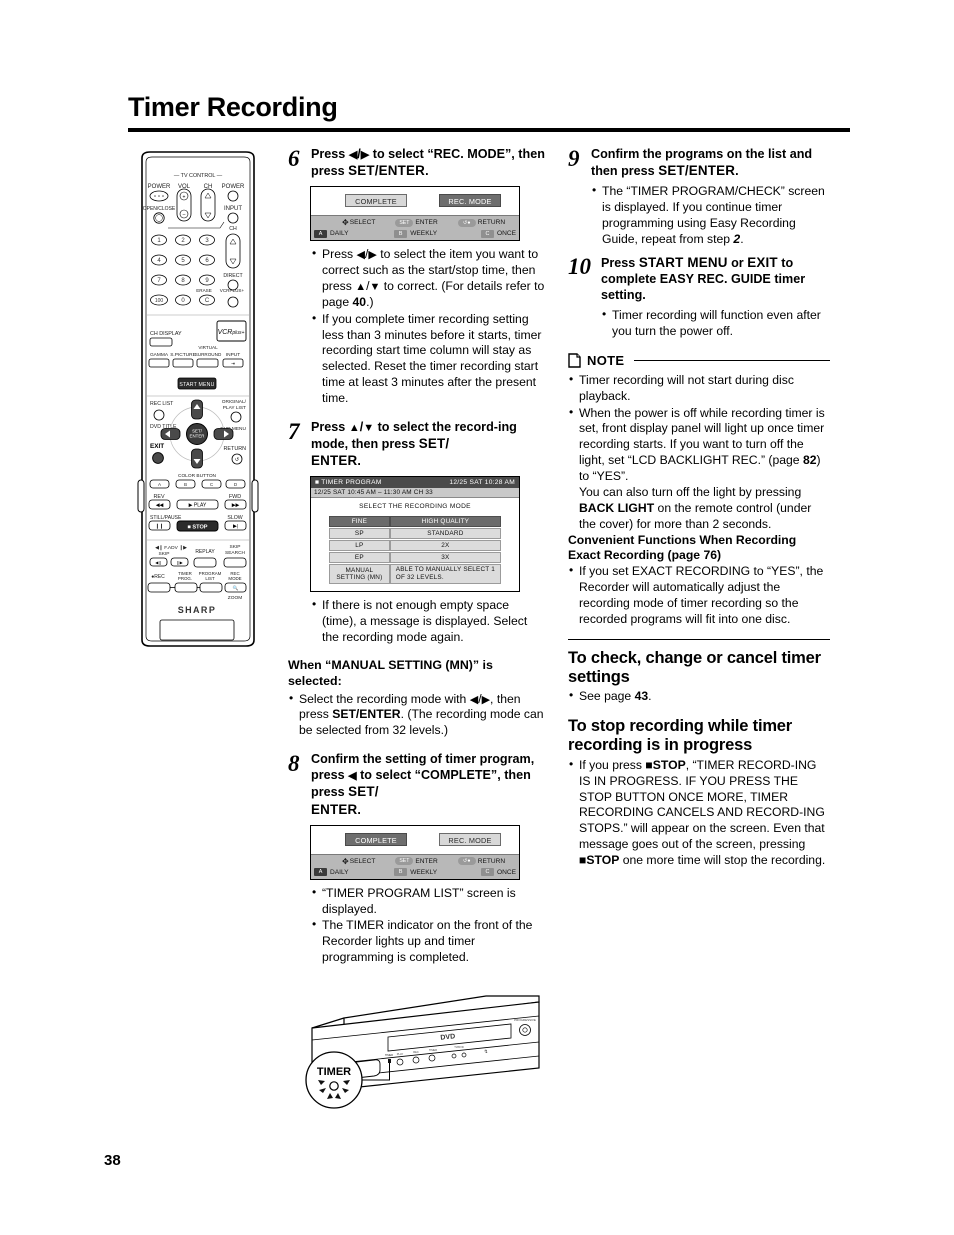  What do you see at coordinates (359, 558) in the screenshot?
I see `rec-mode-name: EP` at bounding box center [359, 558].